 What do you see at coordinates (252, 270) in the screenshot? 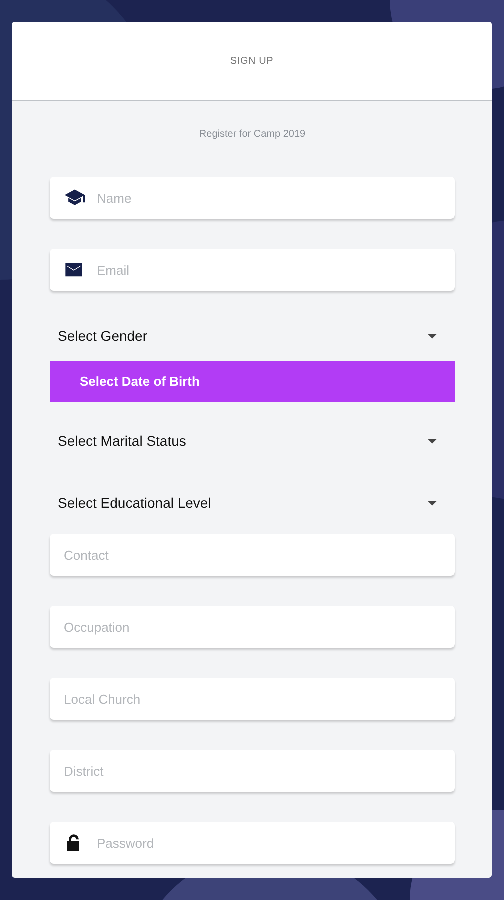
I see `input-field: Email` at bounding box center [252, 270].